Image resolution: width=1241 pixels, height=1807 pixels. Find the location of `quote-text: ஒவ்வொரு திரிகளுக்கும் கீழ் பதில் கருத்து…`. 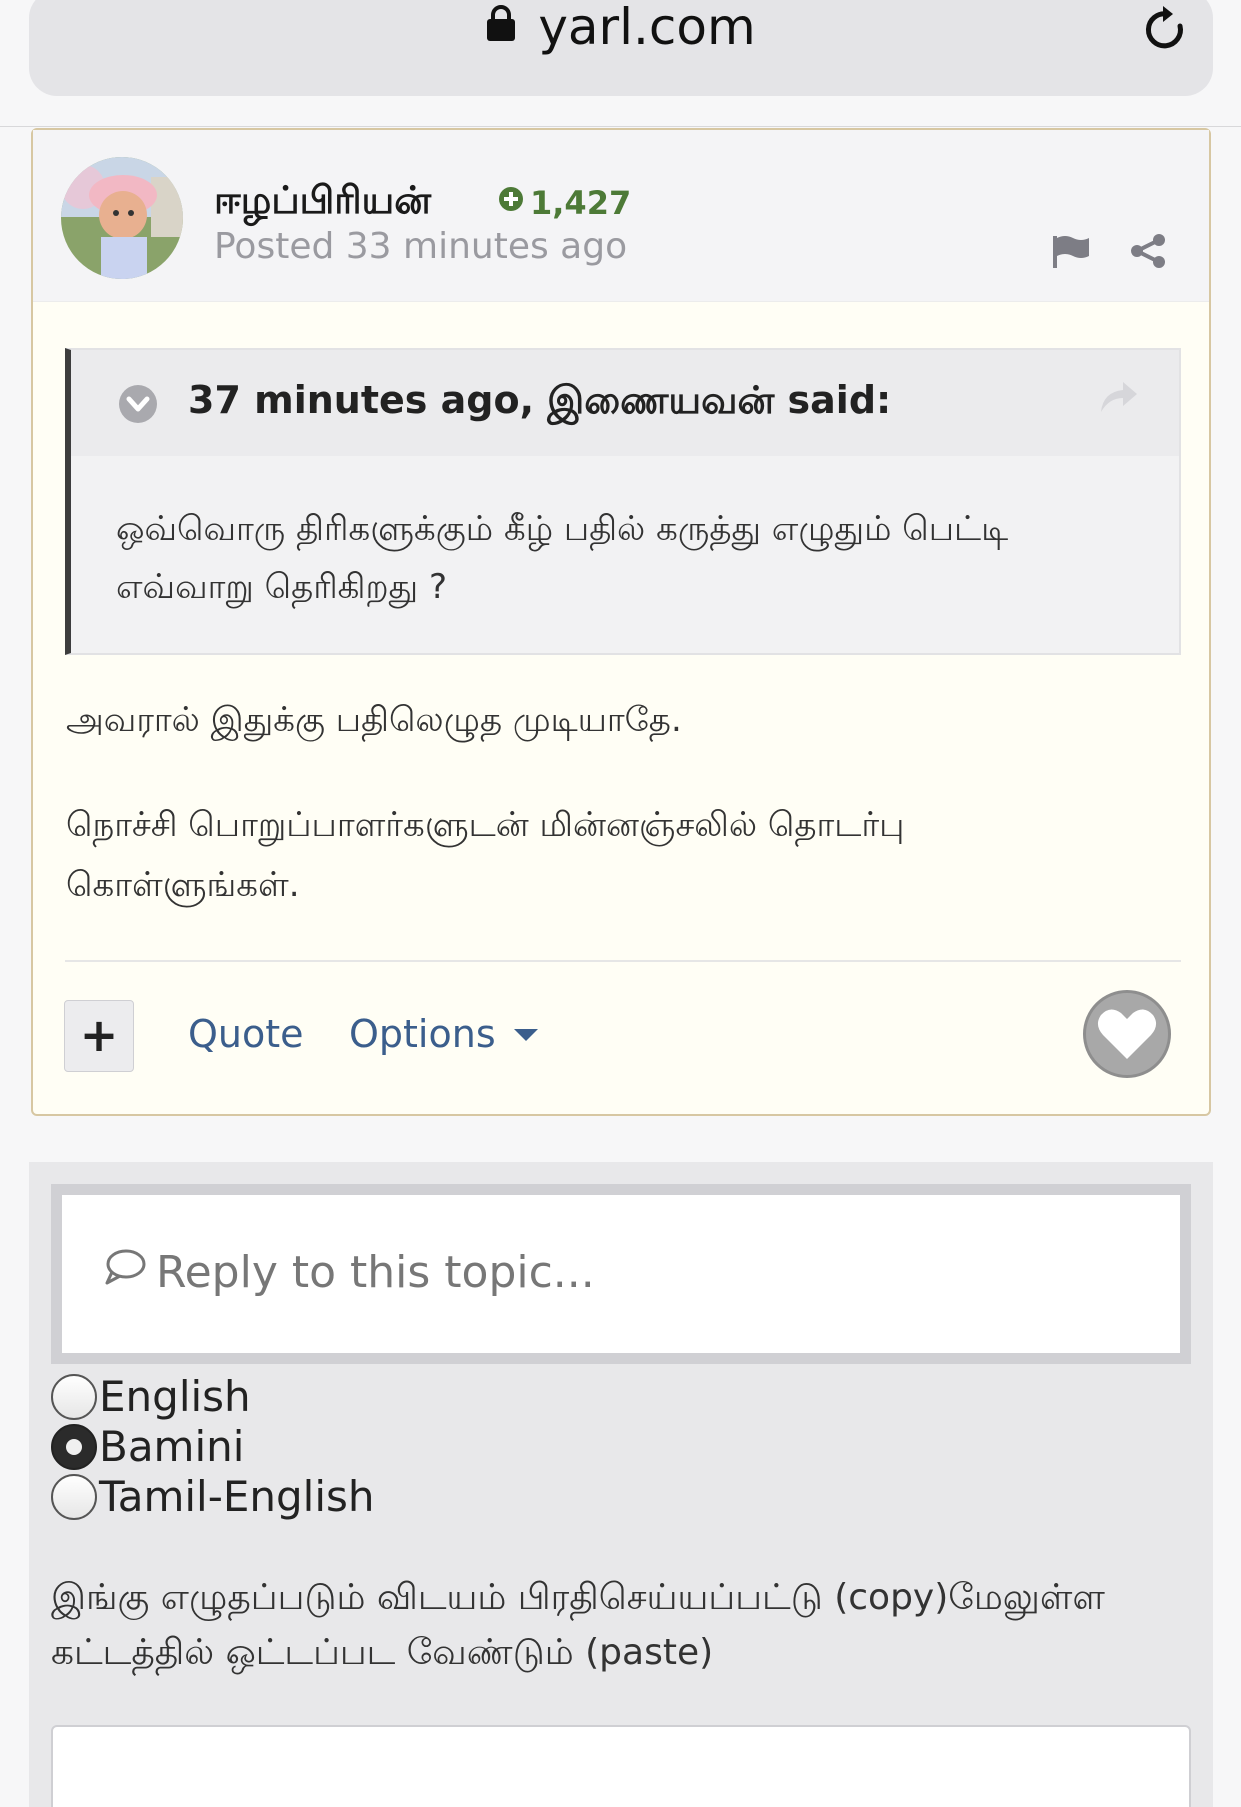

quote-text: ஒவ்வொரு திரிகளுக்கும் கீழ் பதில் கருத்து… is located at coordinates (562, 558).